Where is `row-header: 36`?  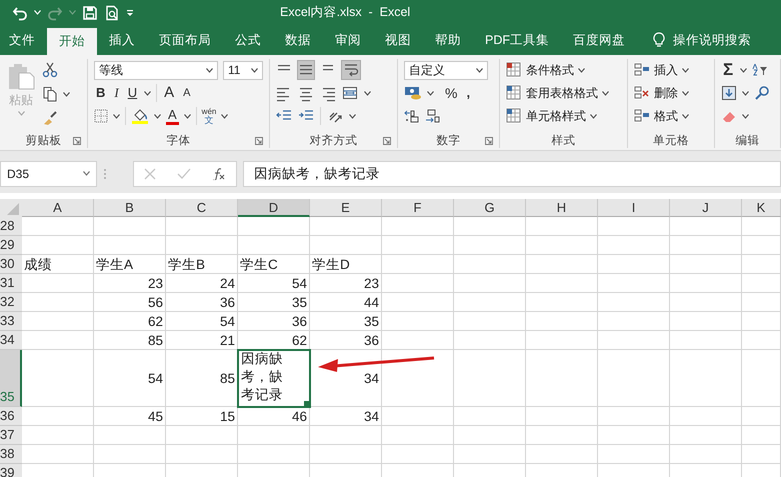
row-header: 36 is located at coordinates (11, 416).